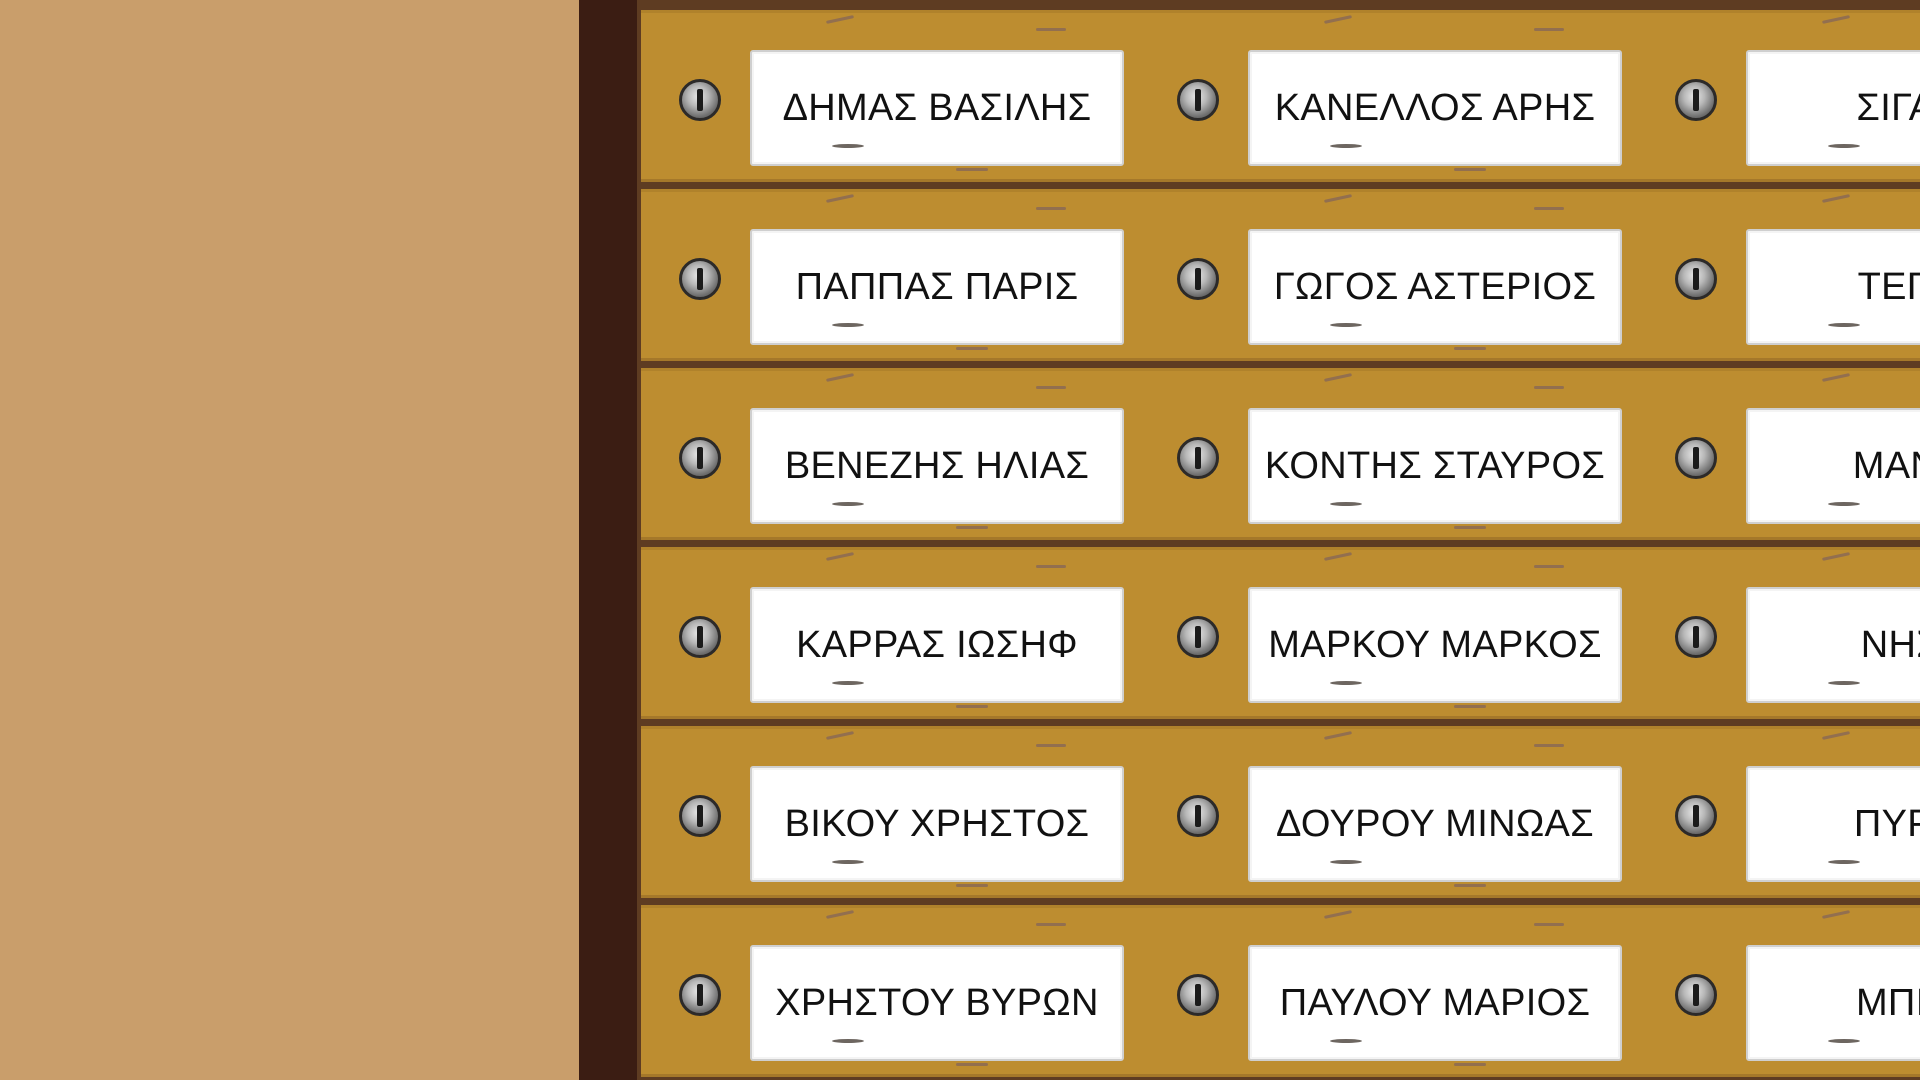 This screenshot has height=1080, width=1920. Describe the element at coordinates (608, 540) in the screenshot. I see `cabinet-side-panel` at that location.